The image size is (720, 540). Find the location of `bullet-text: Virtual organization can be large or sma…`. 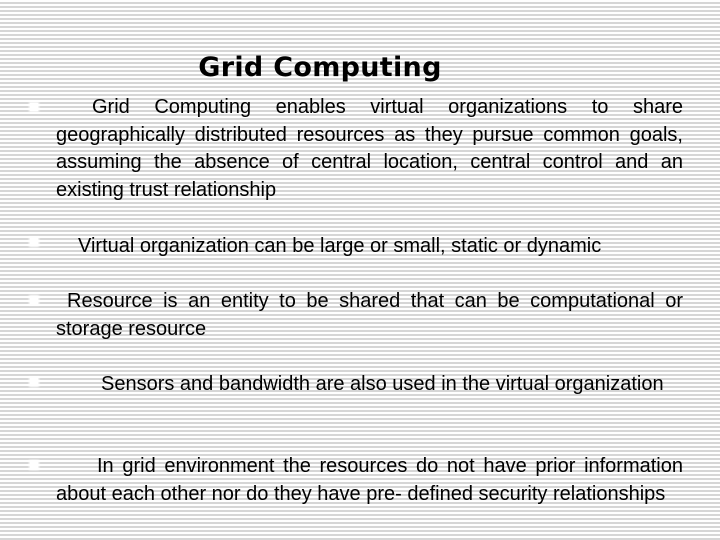

bullet-text: Virtual organization can be large or sma… is located at coordinates (340, 246).